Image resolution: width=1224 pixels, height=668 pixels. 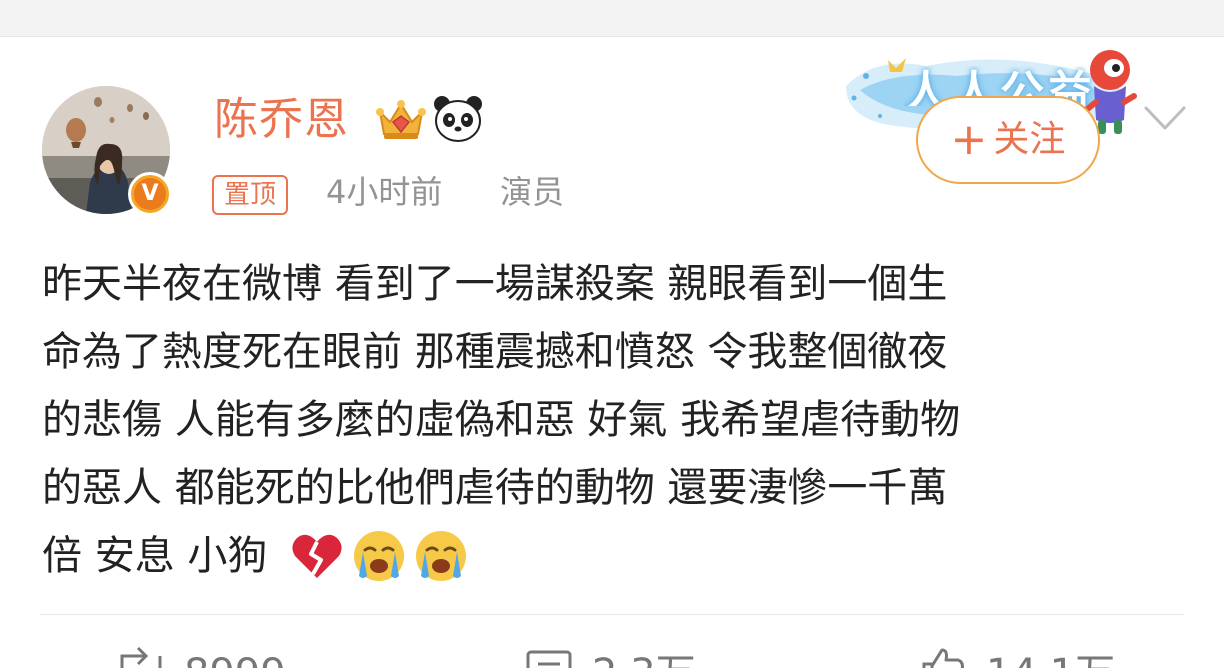 What do you see at coordinates (1165, 118) in the screenshot?
I see `chevron-down-icon` at bounding box center [1165, 118].